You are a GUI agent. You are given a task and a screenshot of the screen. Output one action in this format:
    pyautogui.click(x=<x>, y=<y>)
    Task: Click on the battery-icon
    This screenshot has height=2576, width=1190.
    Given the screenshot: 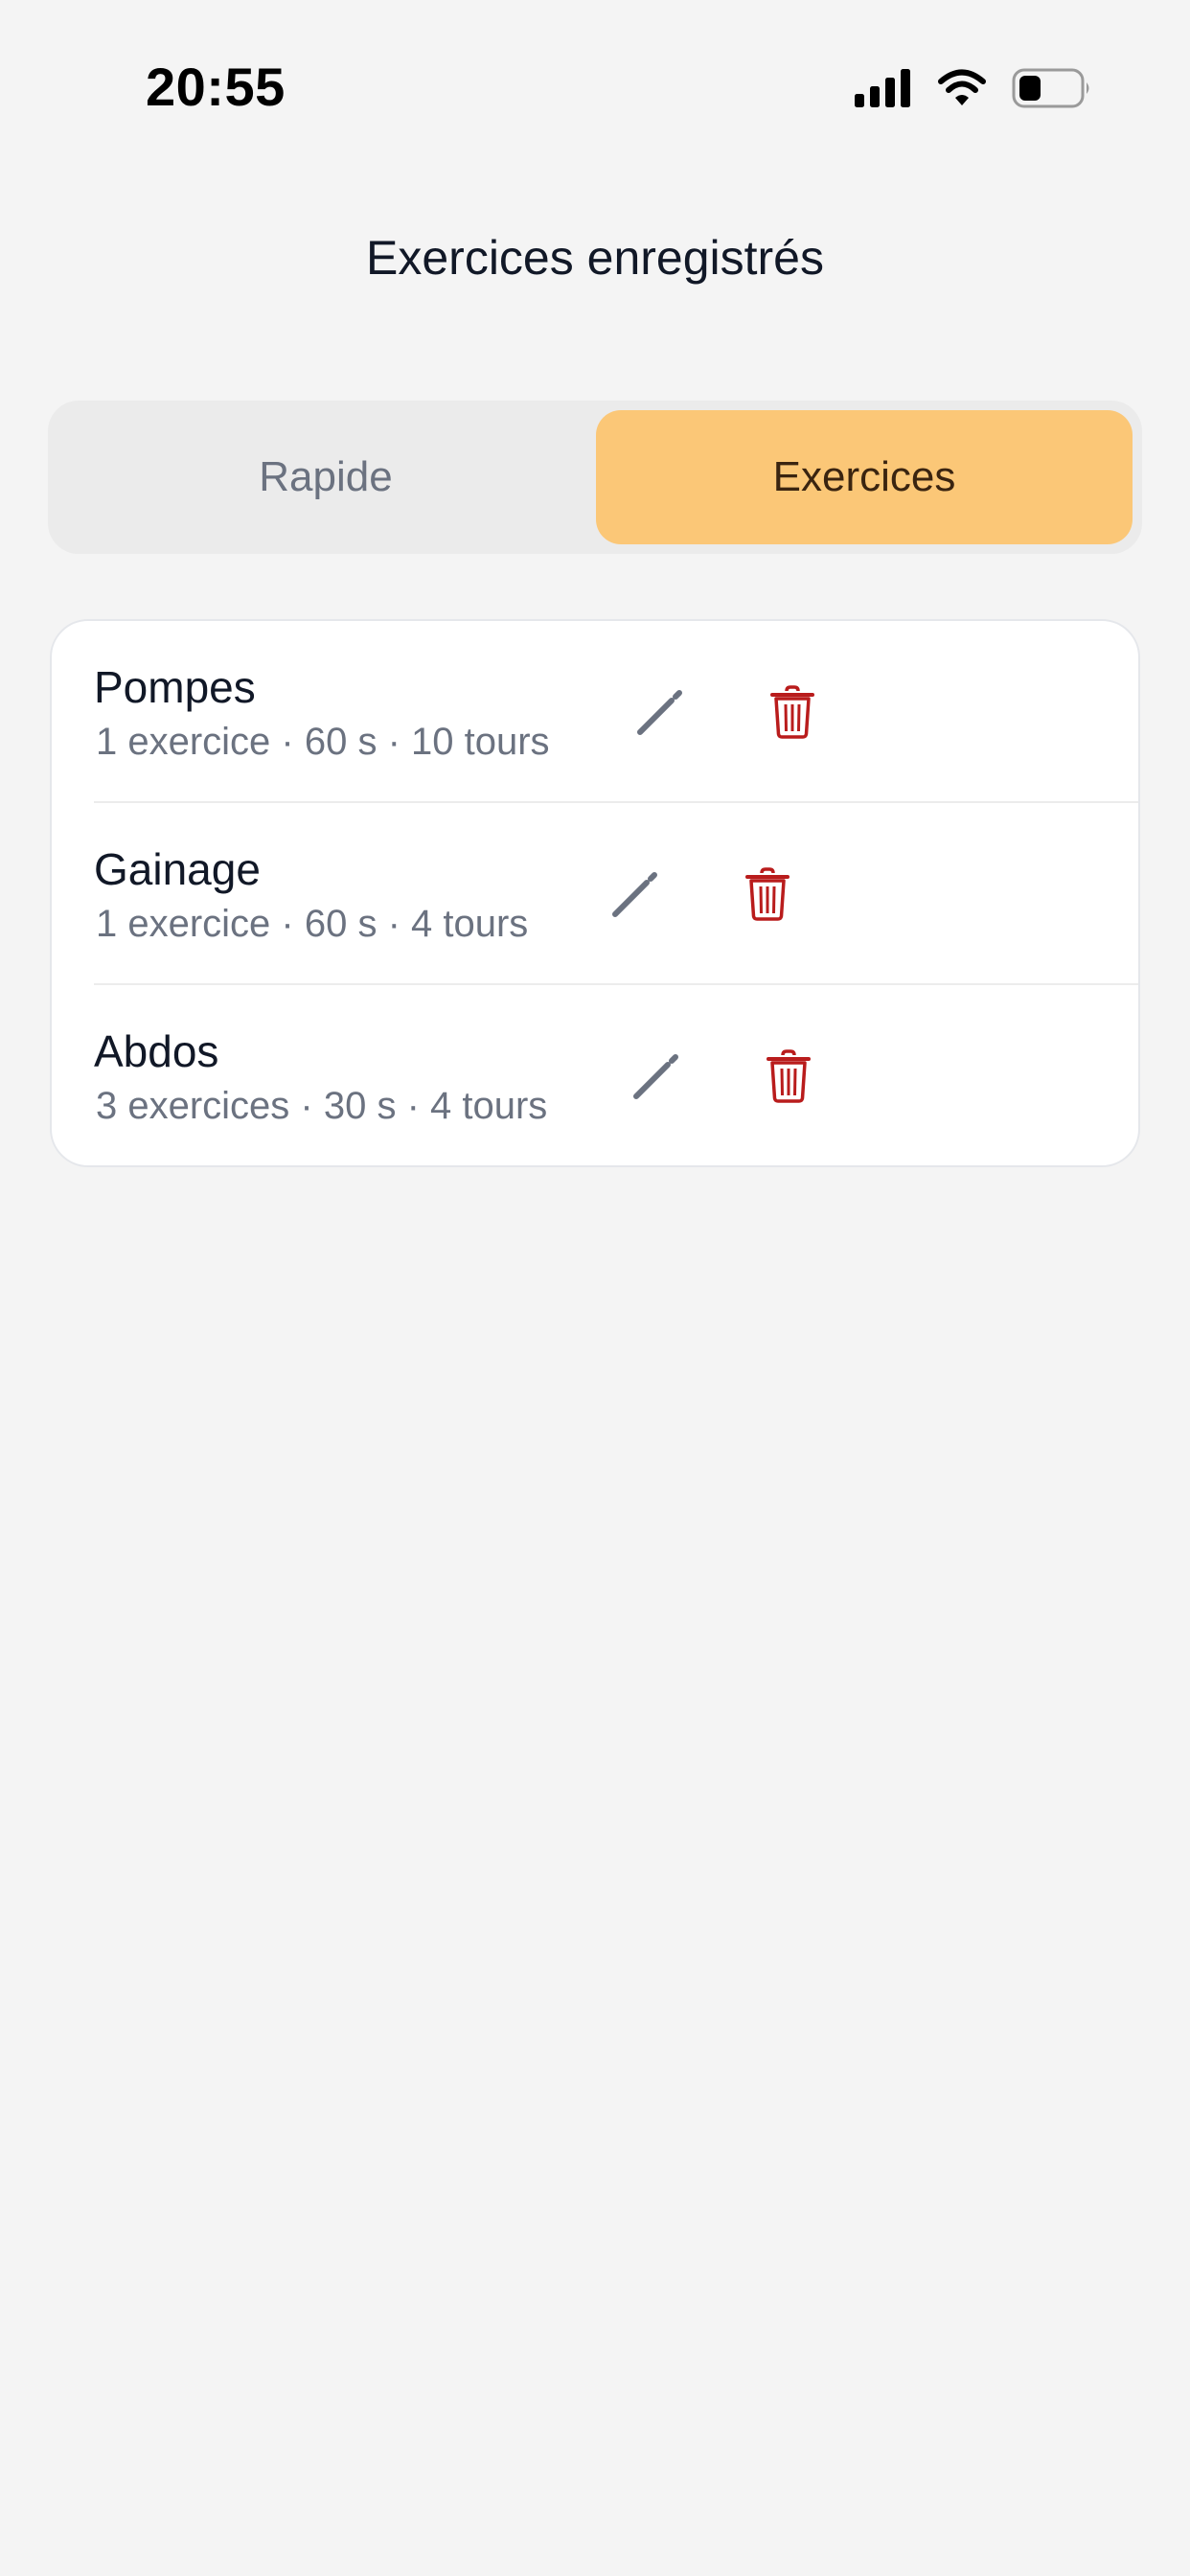 What is the action you would take?
    pyautogui.click(x=1052, y=88)
    